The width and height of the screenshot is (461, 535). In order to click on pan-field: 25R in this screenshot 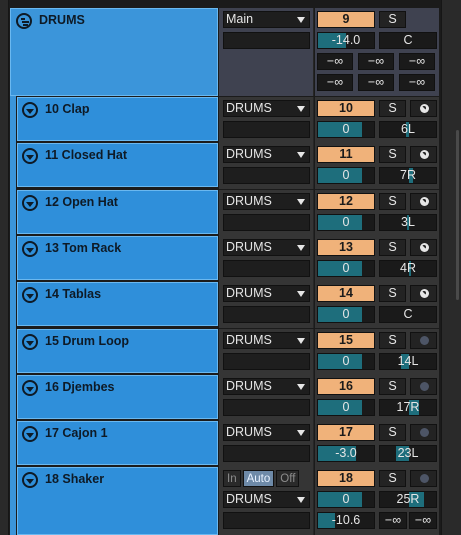, I will do `click(408, 499)`.